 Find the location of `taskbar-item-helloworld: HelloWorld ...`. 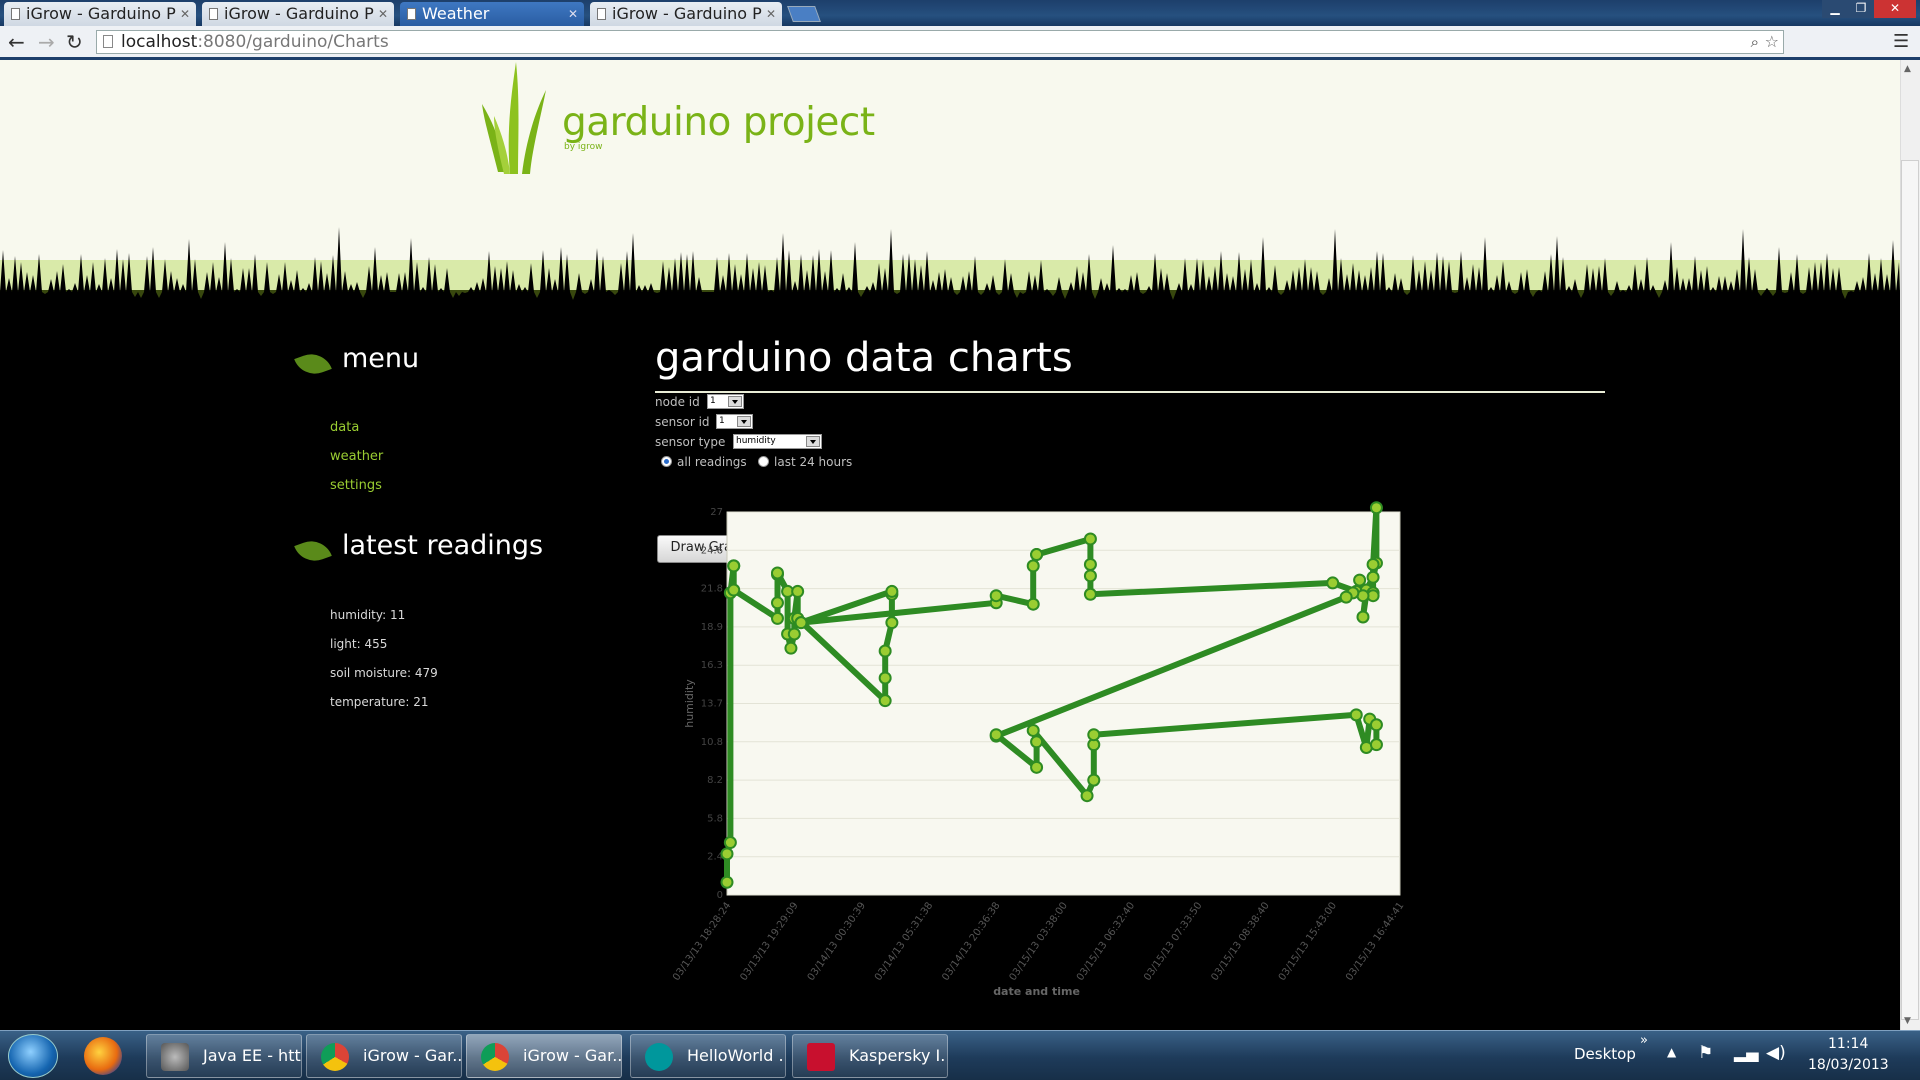

taskbar-item-helloworld: HelloWorld ... is located at coordinates (708, 1056).